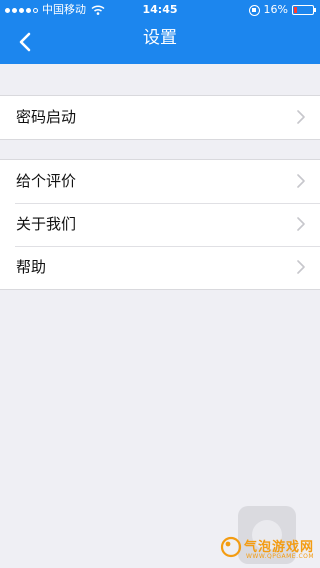 This screenshot has width=320, height=568. What do you see at coordinates (160, 38) in the screenshot?
I see `page-title: 设置` at bounding box center [160, 38].